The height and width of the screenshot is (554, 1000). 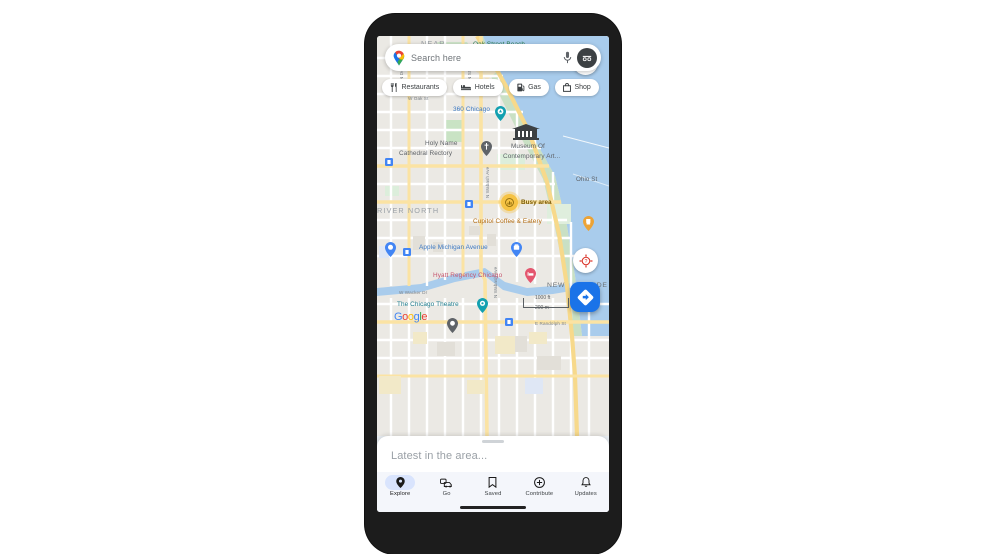 I want to click on location-pin-icon, so click(x=400, y=482).